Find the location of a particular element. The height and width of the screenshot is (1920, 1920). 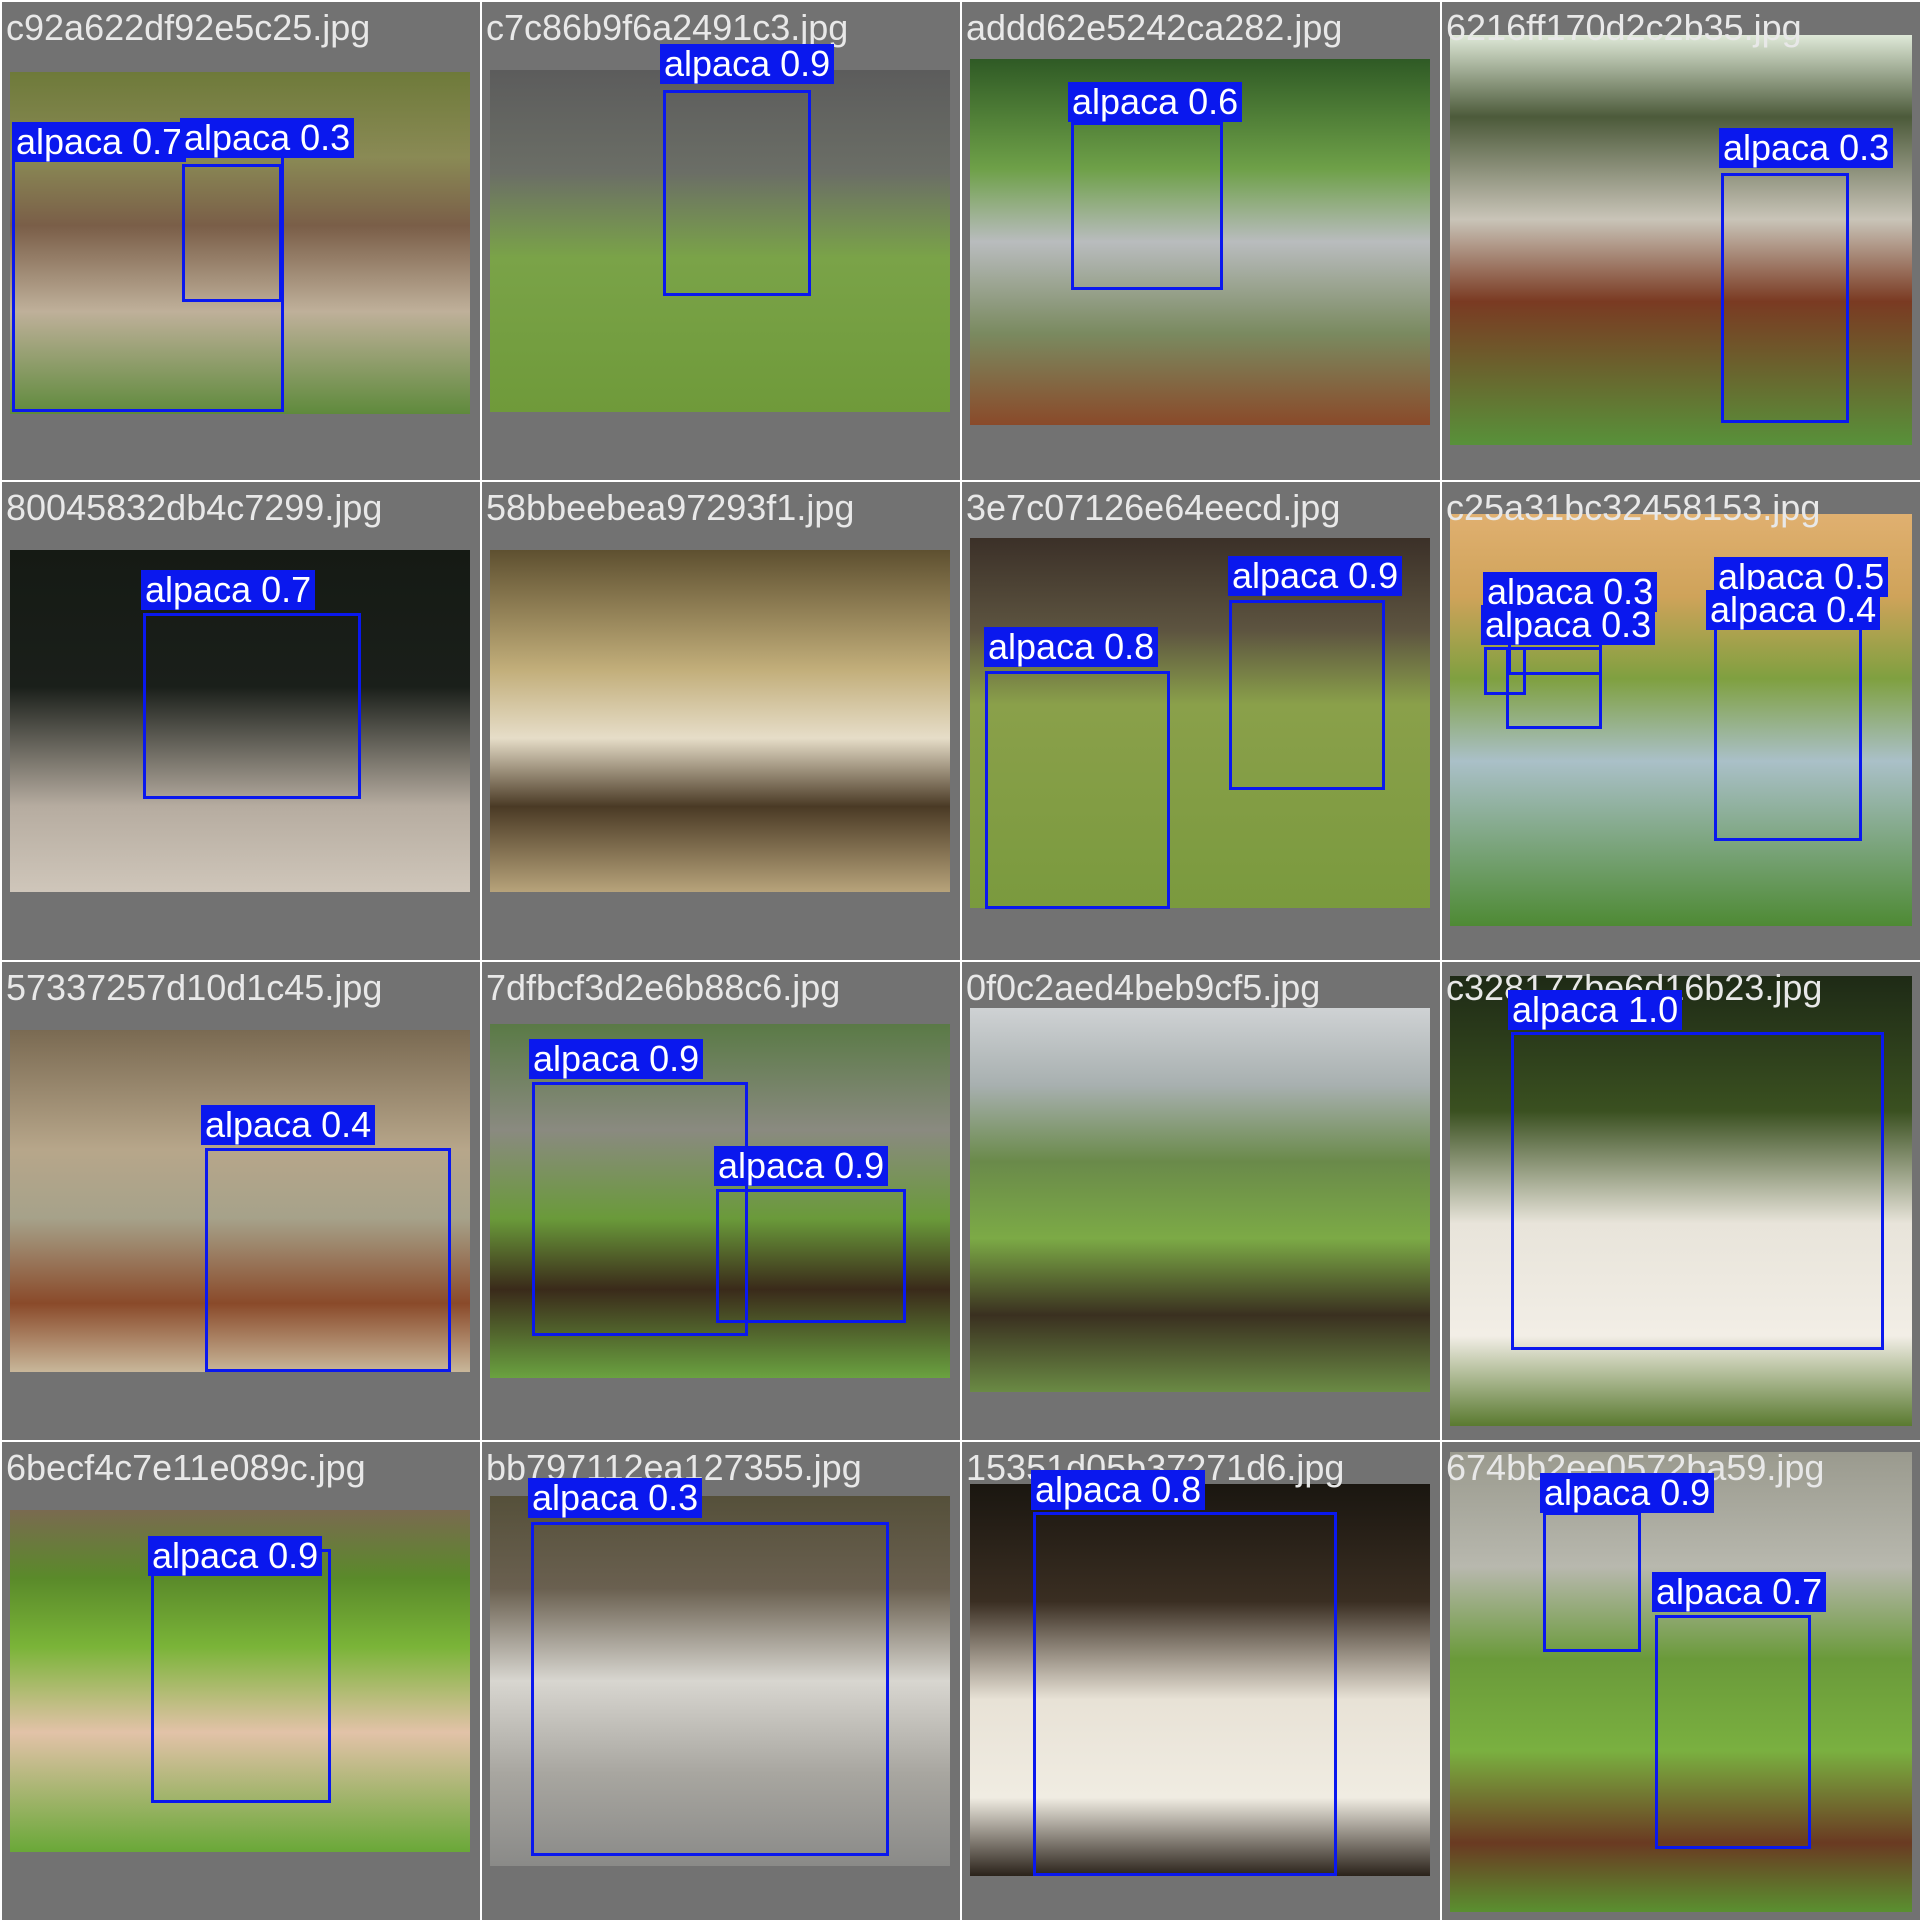

tile-filename: c25a31bc32458153.jpg is located at coordinates (1633, 507).